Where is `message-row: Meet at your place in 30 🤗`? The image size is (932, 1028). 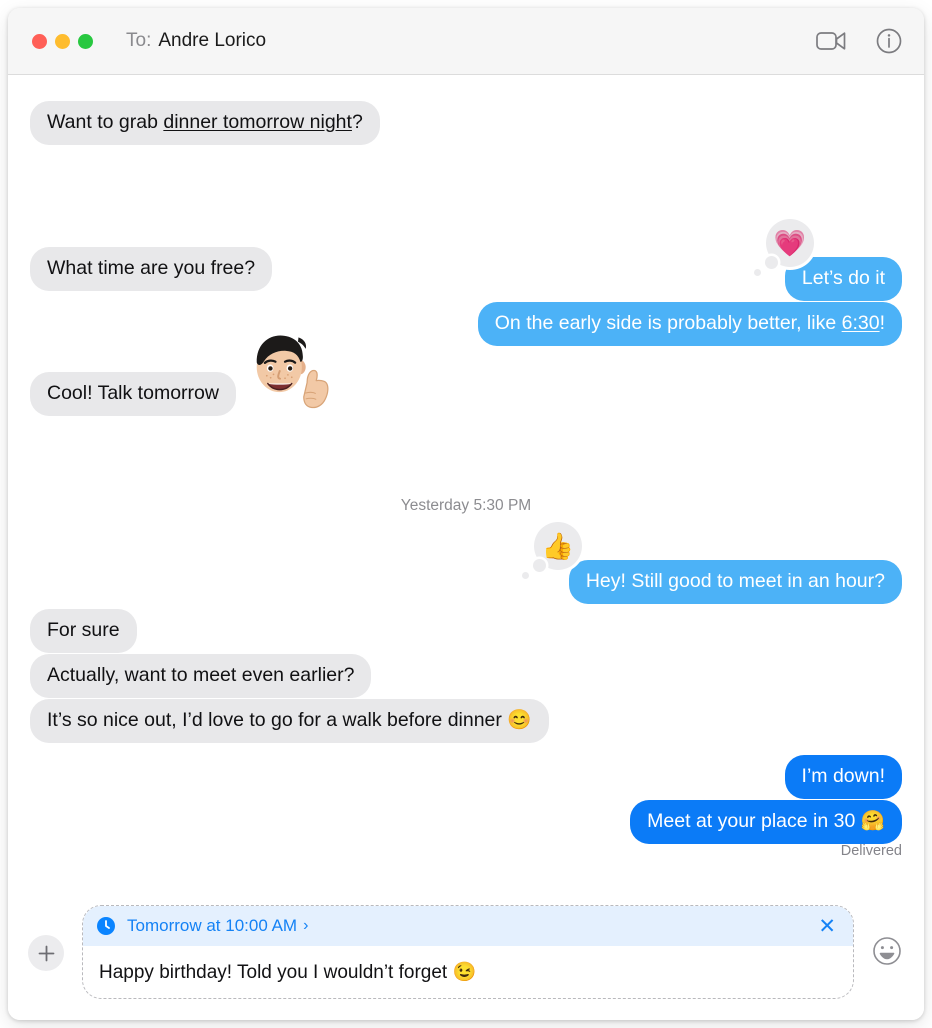 message-row: Meet at your place in 30 🤗 is located at coordinates (766, 822).